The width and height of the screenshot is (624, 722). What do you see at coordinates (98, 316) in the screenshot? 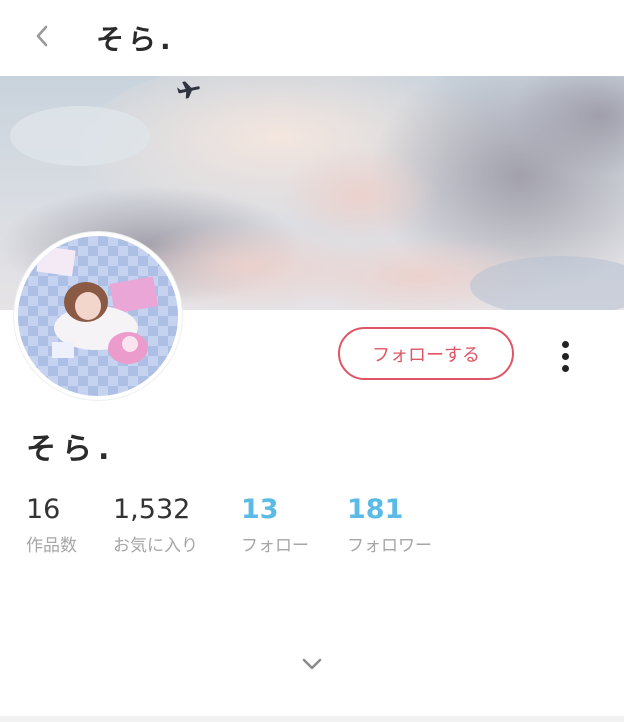
I see `avatar` at bounding box center [98, 316].